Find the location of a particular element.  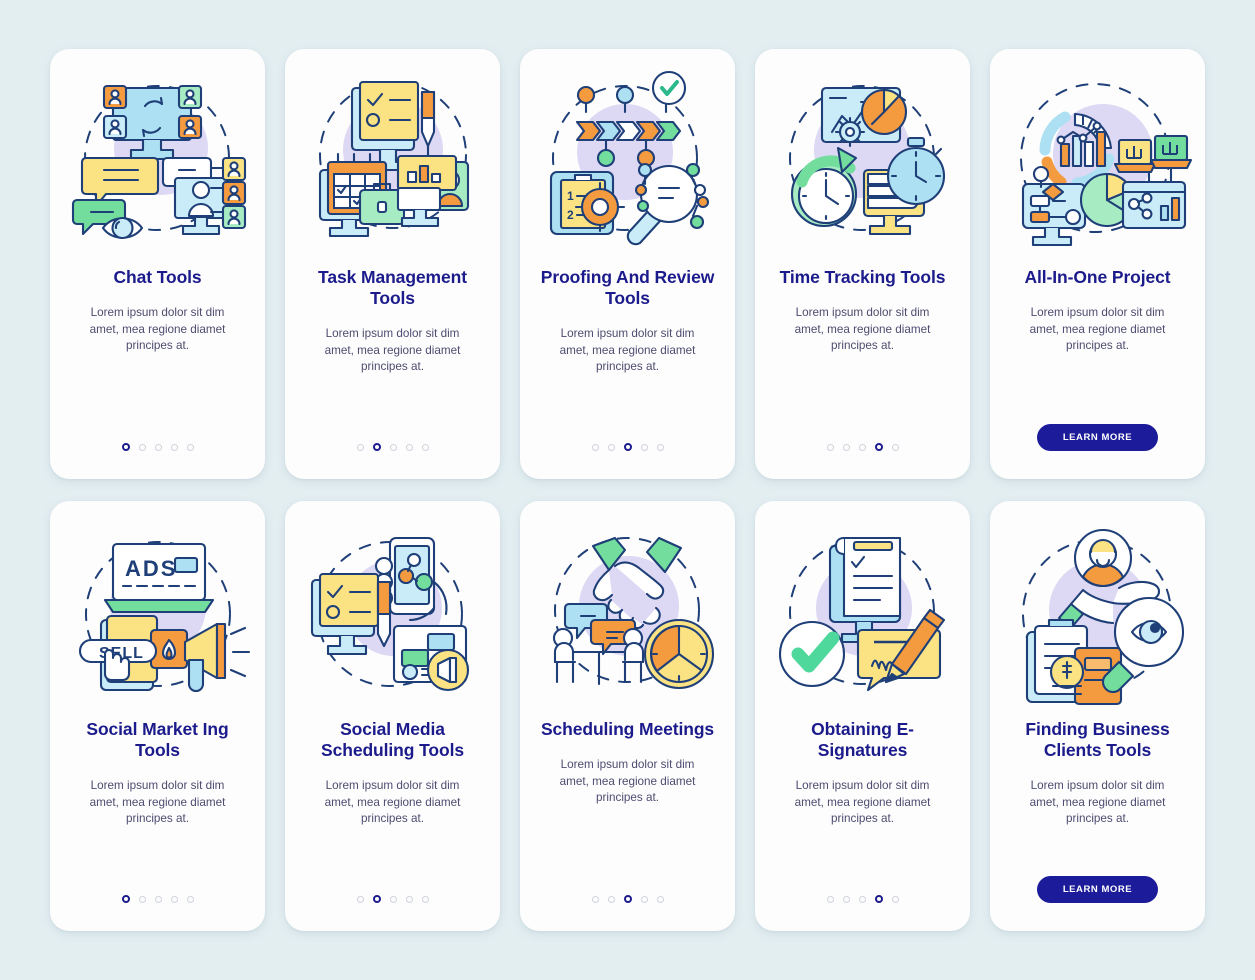

card-title: Social Media Scheduling Tools is located at coordinates (392, 739).